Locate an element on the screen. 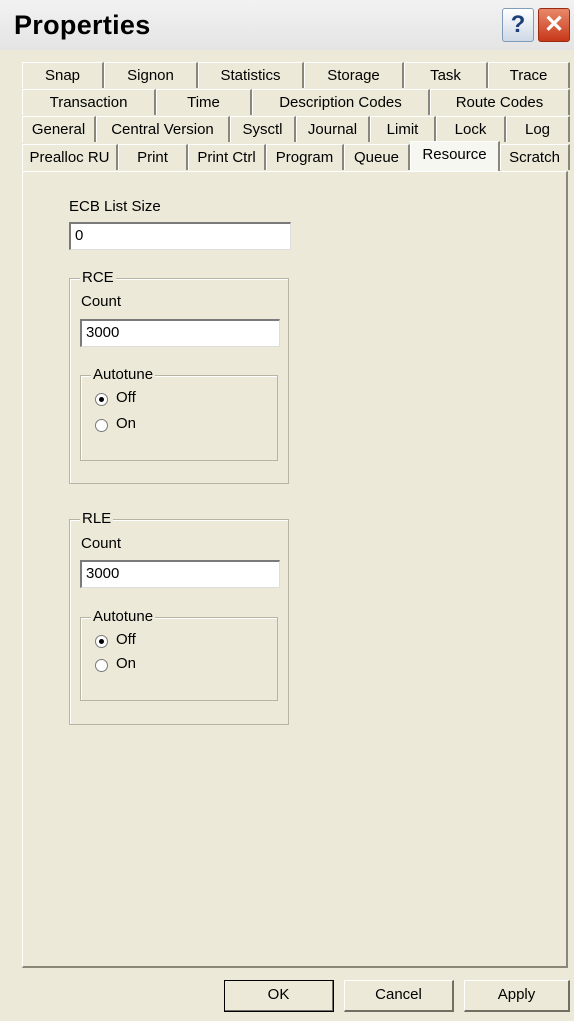 Image resolution: width=574 pixels, height=1021 pixels. tab-trace: Trace is located at coordinates (529, 75).